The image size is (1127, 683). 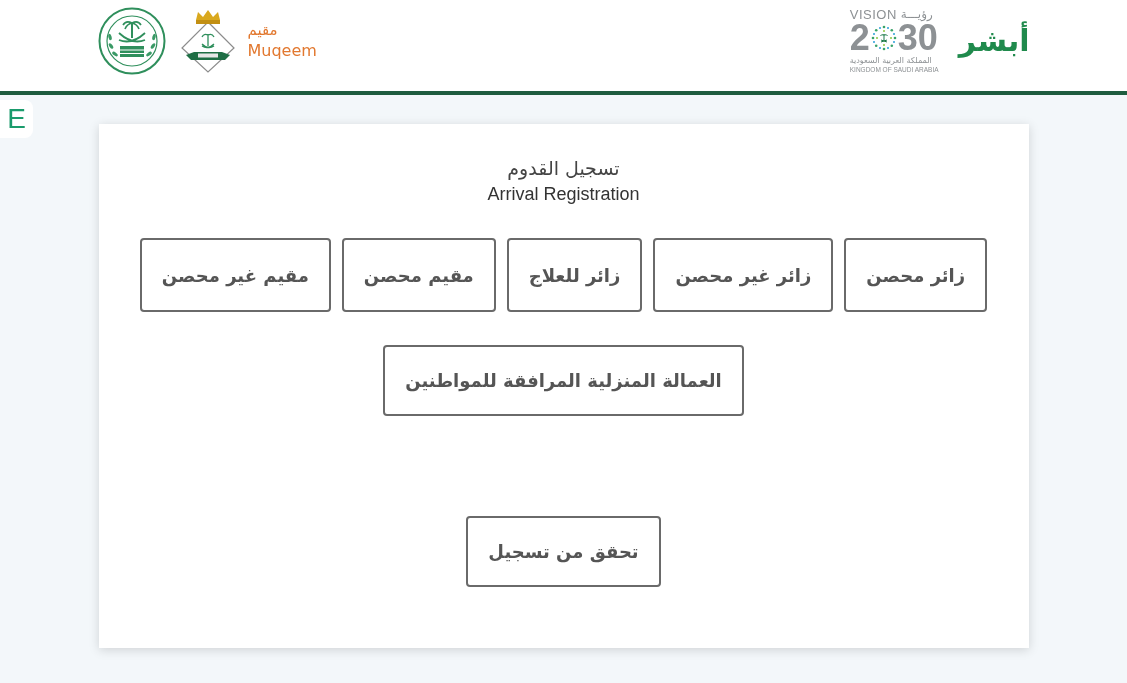 I want to click on vision-year-text: 30, so click(x=917, y=38).